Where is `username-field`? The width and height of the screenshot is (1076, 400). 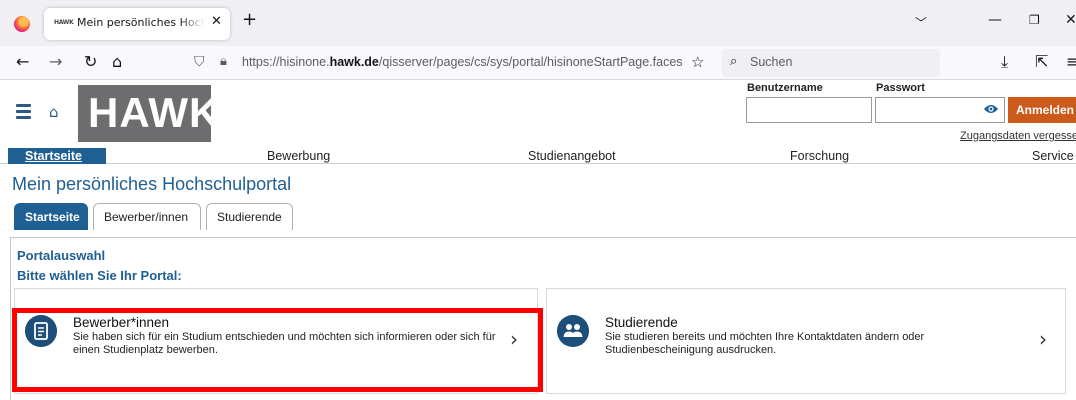 username-field is located at coordinates (809, 110).